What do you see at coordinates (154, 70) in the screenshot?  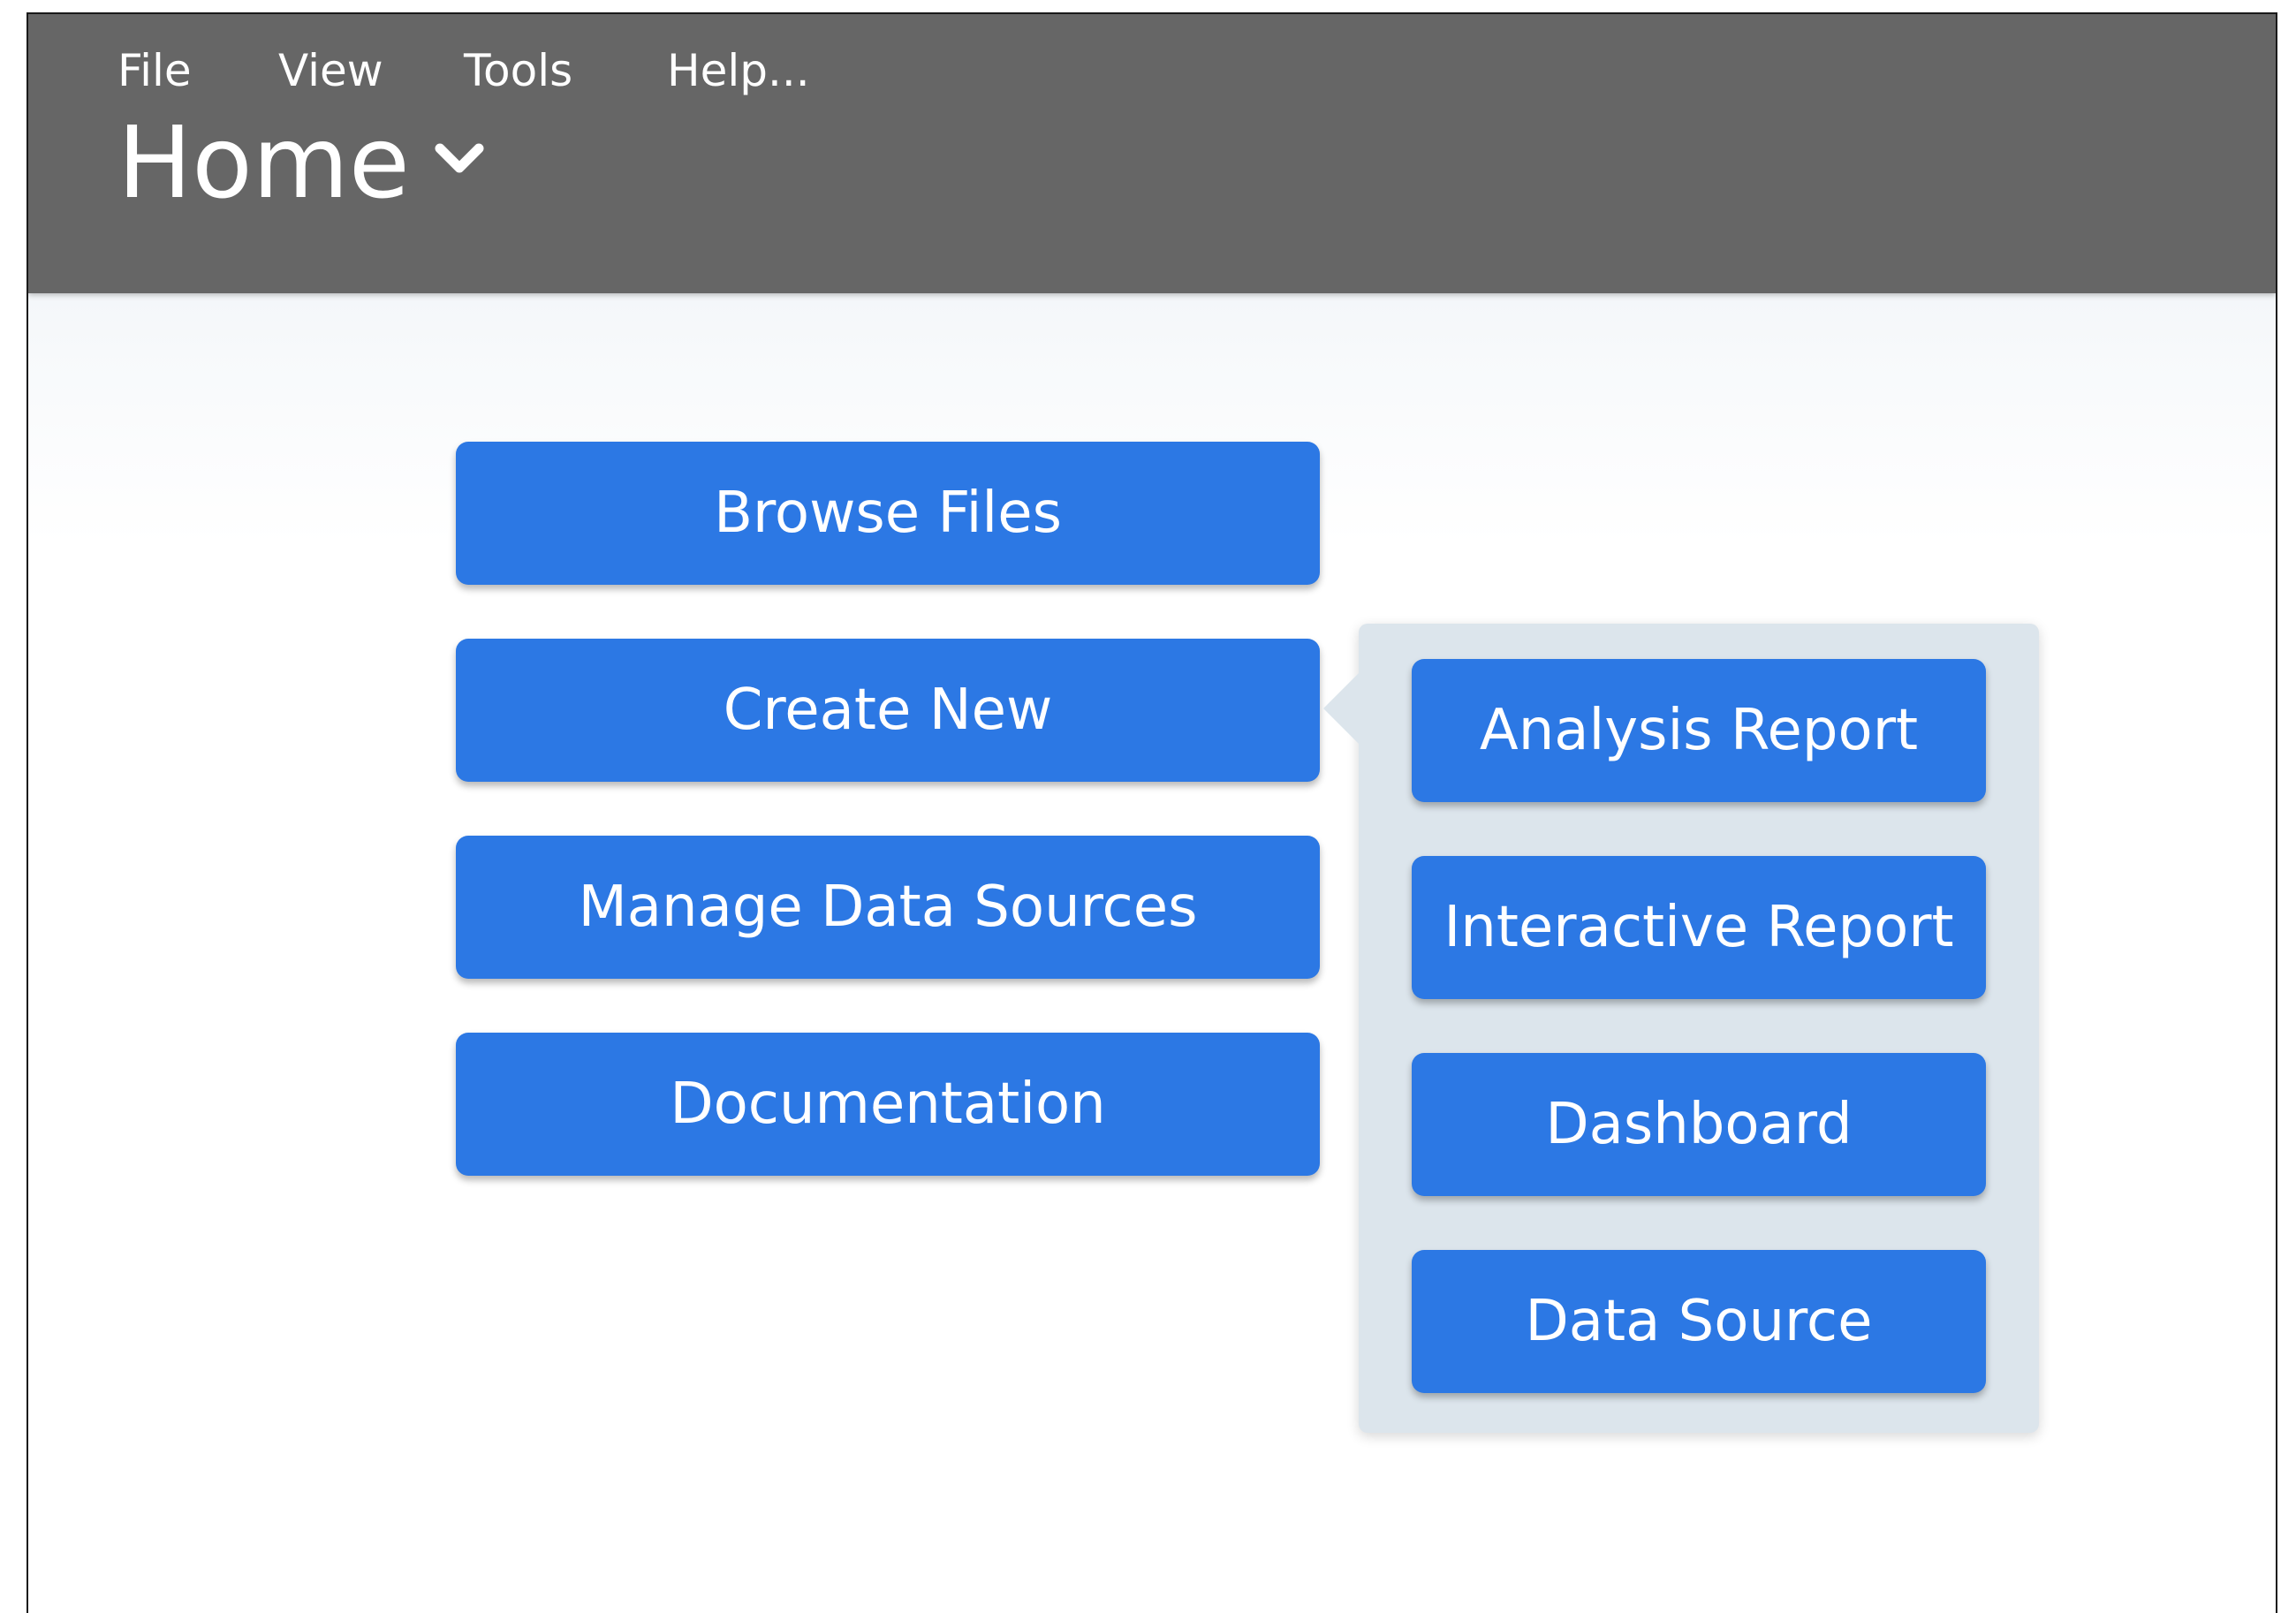 I see `menu-file: File` at bounding box center [154, 70].